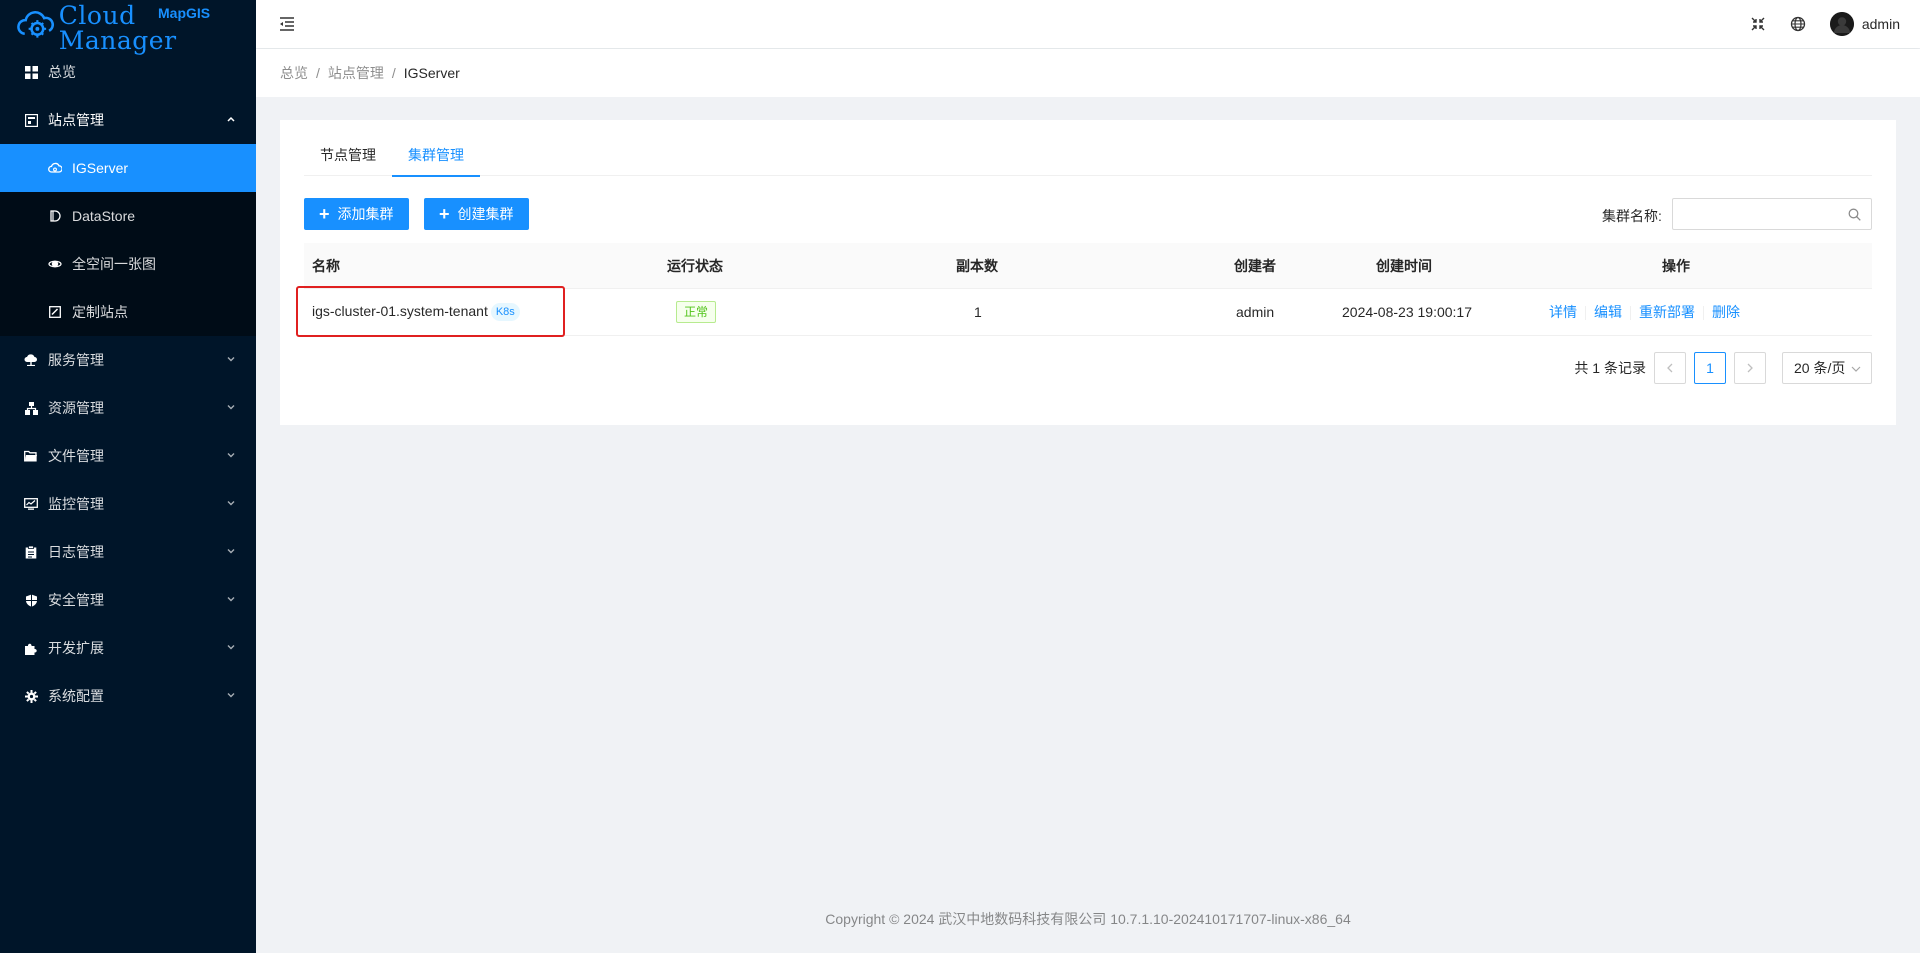 The height and width of the screenshot is (953, 1920). What do you see at coordinates (55, 312) in the screenshot?
I see `custom-site-icon` at bounding box center [55, 312].